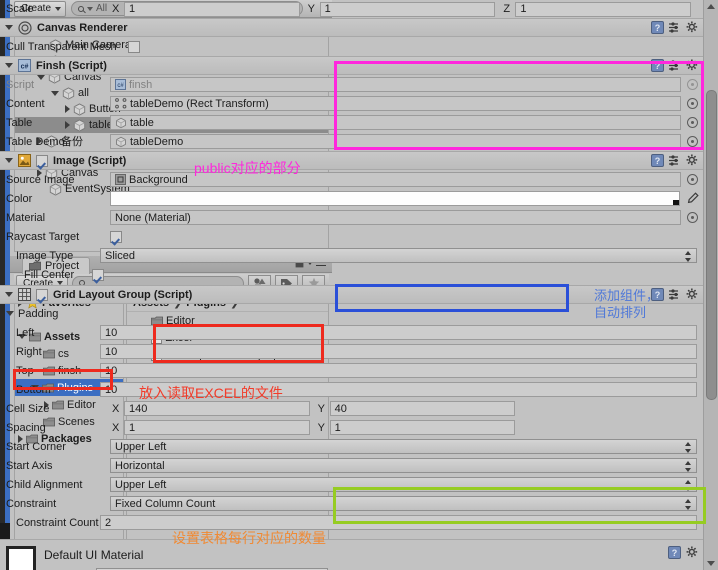 The image size is (718, 570). I want to click on start-corner-dropdown: Upper Left, so click(403, 446).